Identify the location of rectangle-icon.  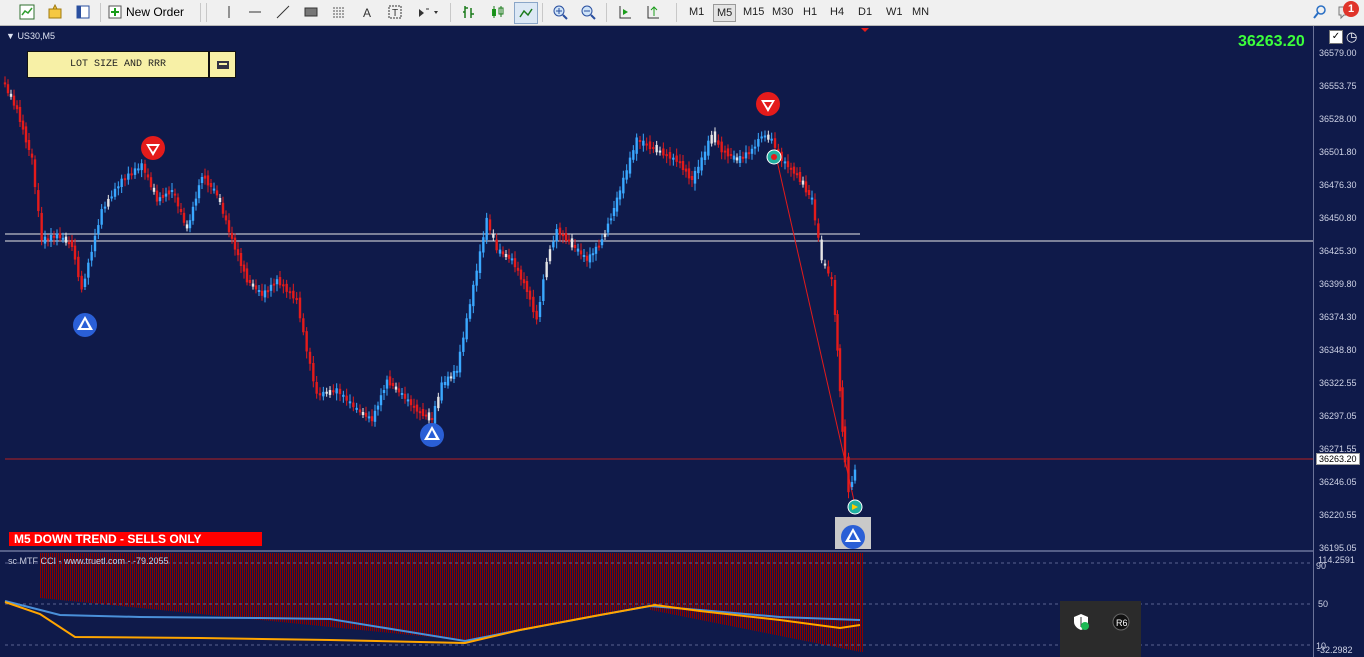
(311, 12).